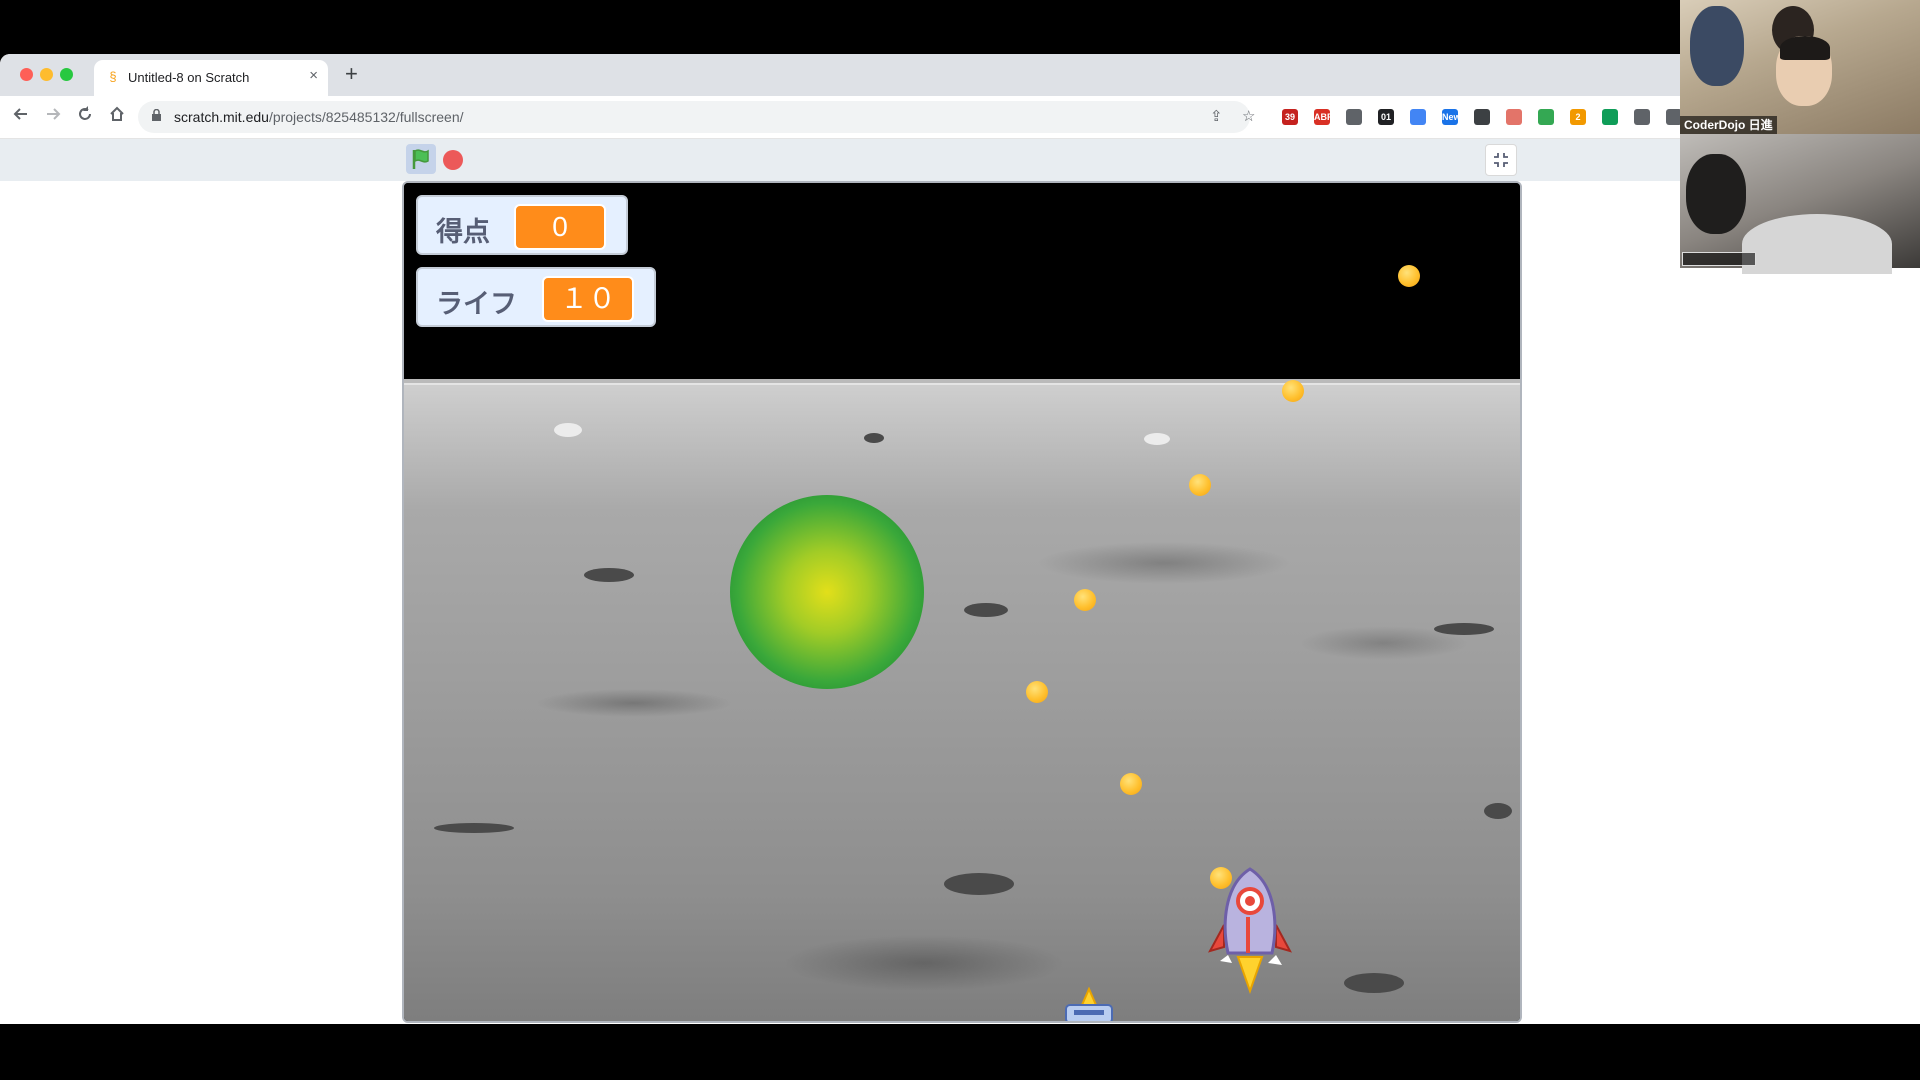  What do you see at coordinates (1323, 117) in the screenshot?
I see `adblock-icon: ABP` at bounding box center [1323, 117].